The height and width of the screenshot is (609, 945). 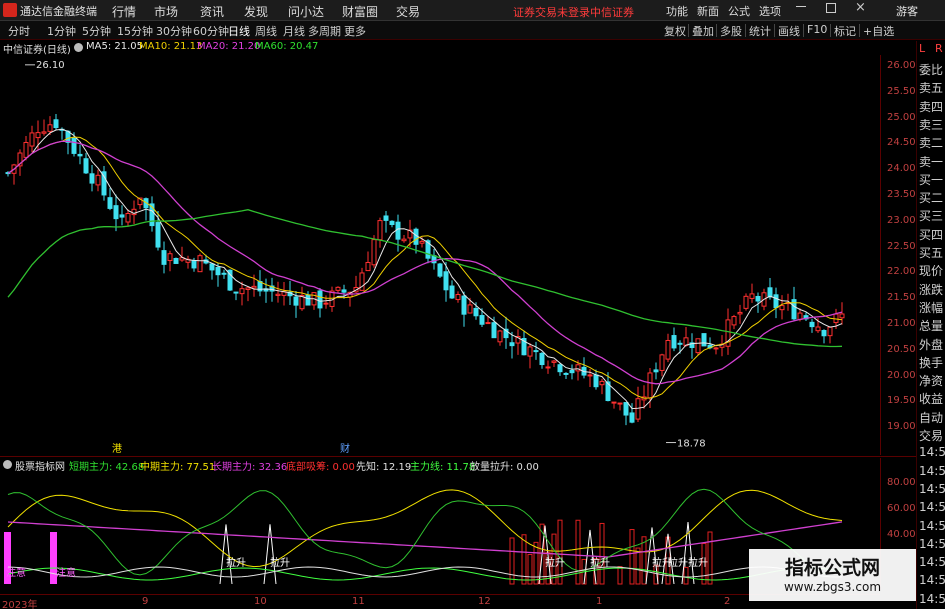 What do you see at coordinates (7, 464) in the screenshot?
I see `indicator-settings-icon` at bounding box center [7, 464].